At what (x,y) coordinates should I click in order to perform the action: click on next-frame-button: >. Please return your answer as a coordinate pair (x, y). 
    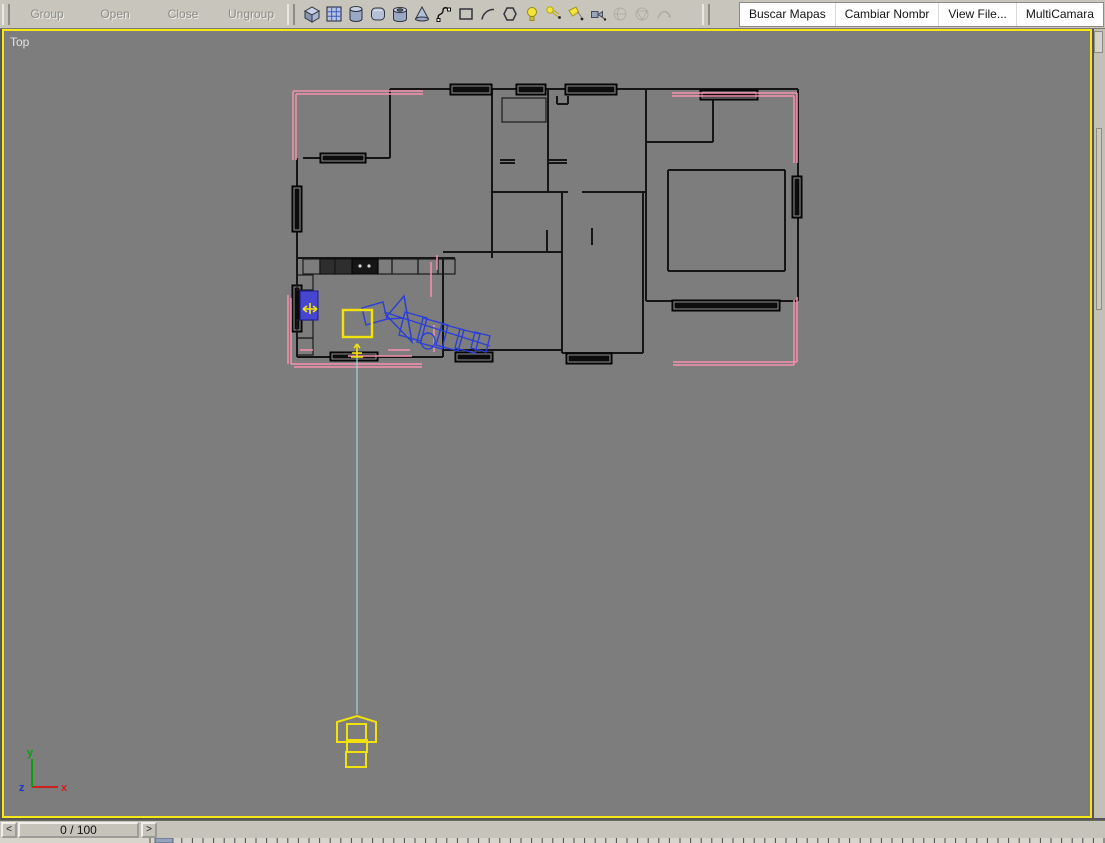
    Looking at the image, I should click on (149, 830).